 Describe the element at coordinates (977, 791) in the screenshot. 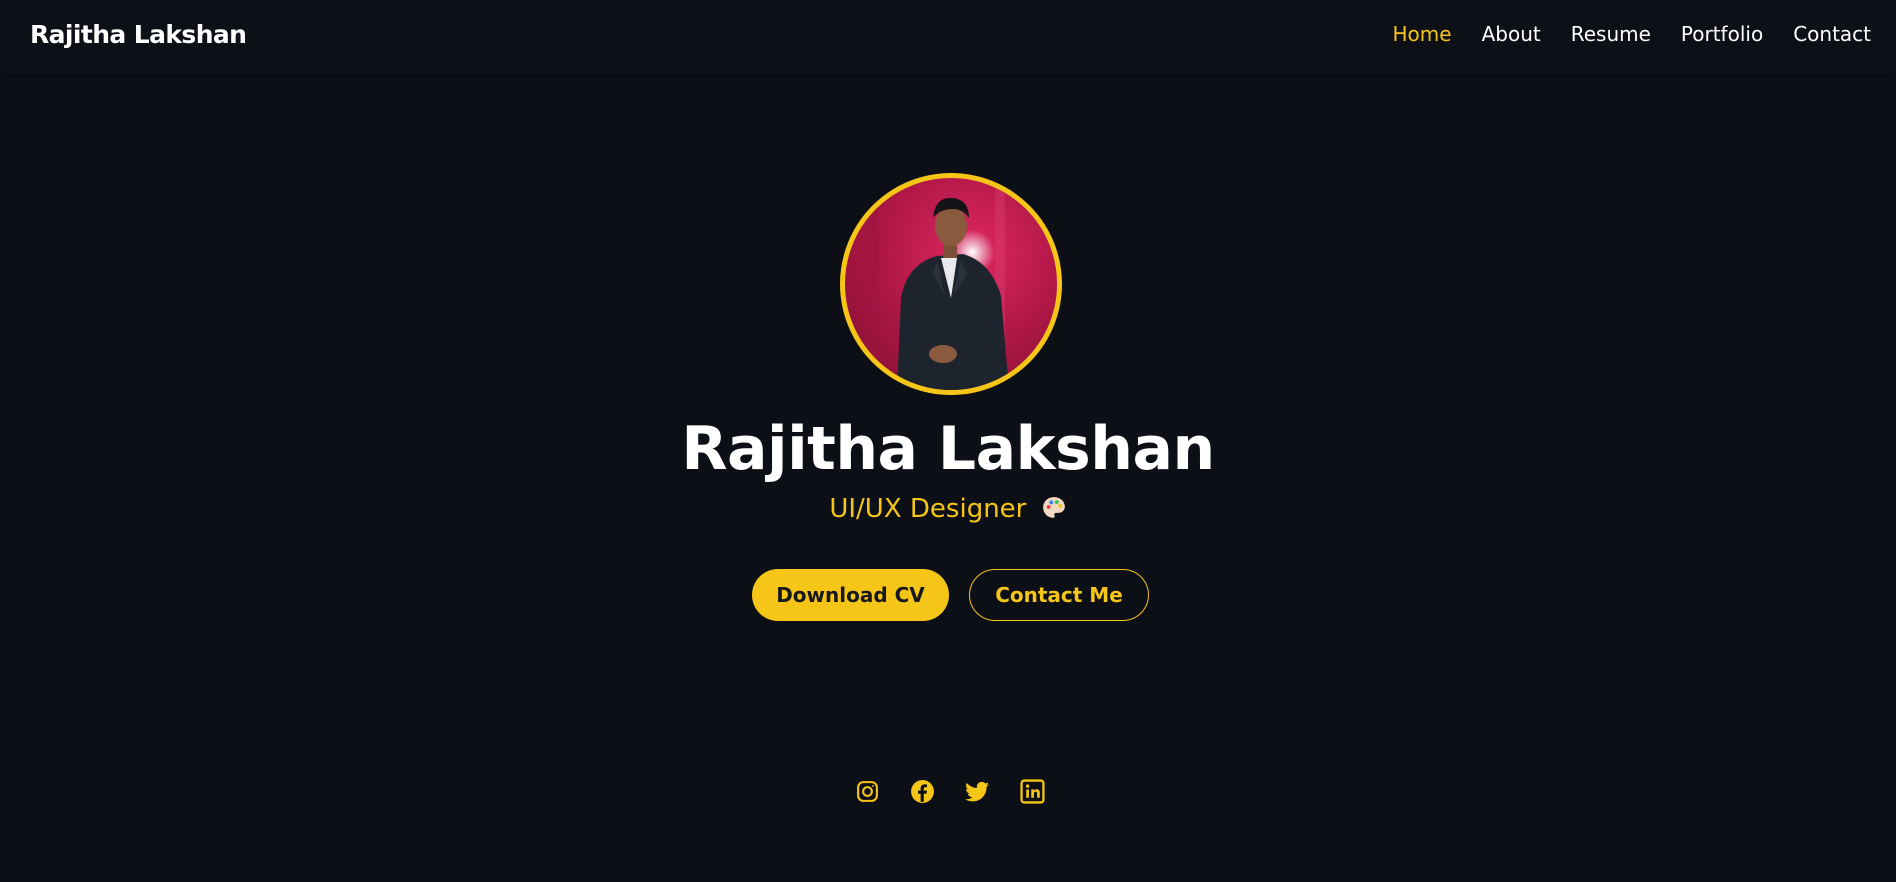

I see `twitter-icon` at that location.